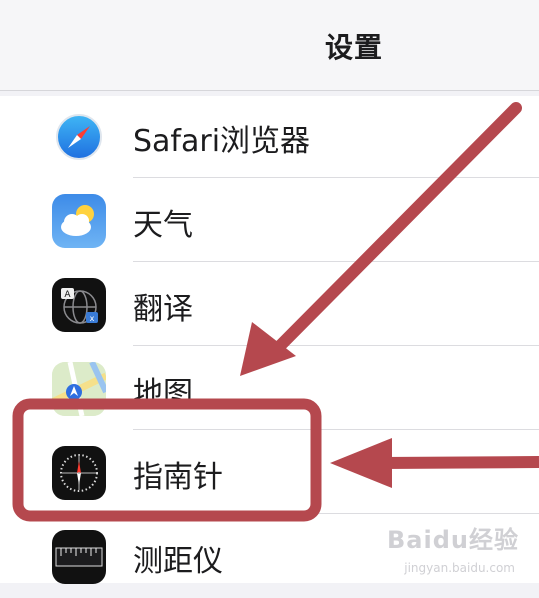 The image size is (539, 598). Describe the element at coordinates (79, 389) in the screenshot. I see `maps-icon` at that location.